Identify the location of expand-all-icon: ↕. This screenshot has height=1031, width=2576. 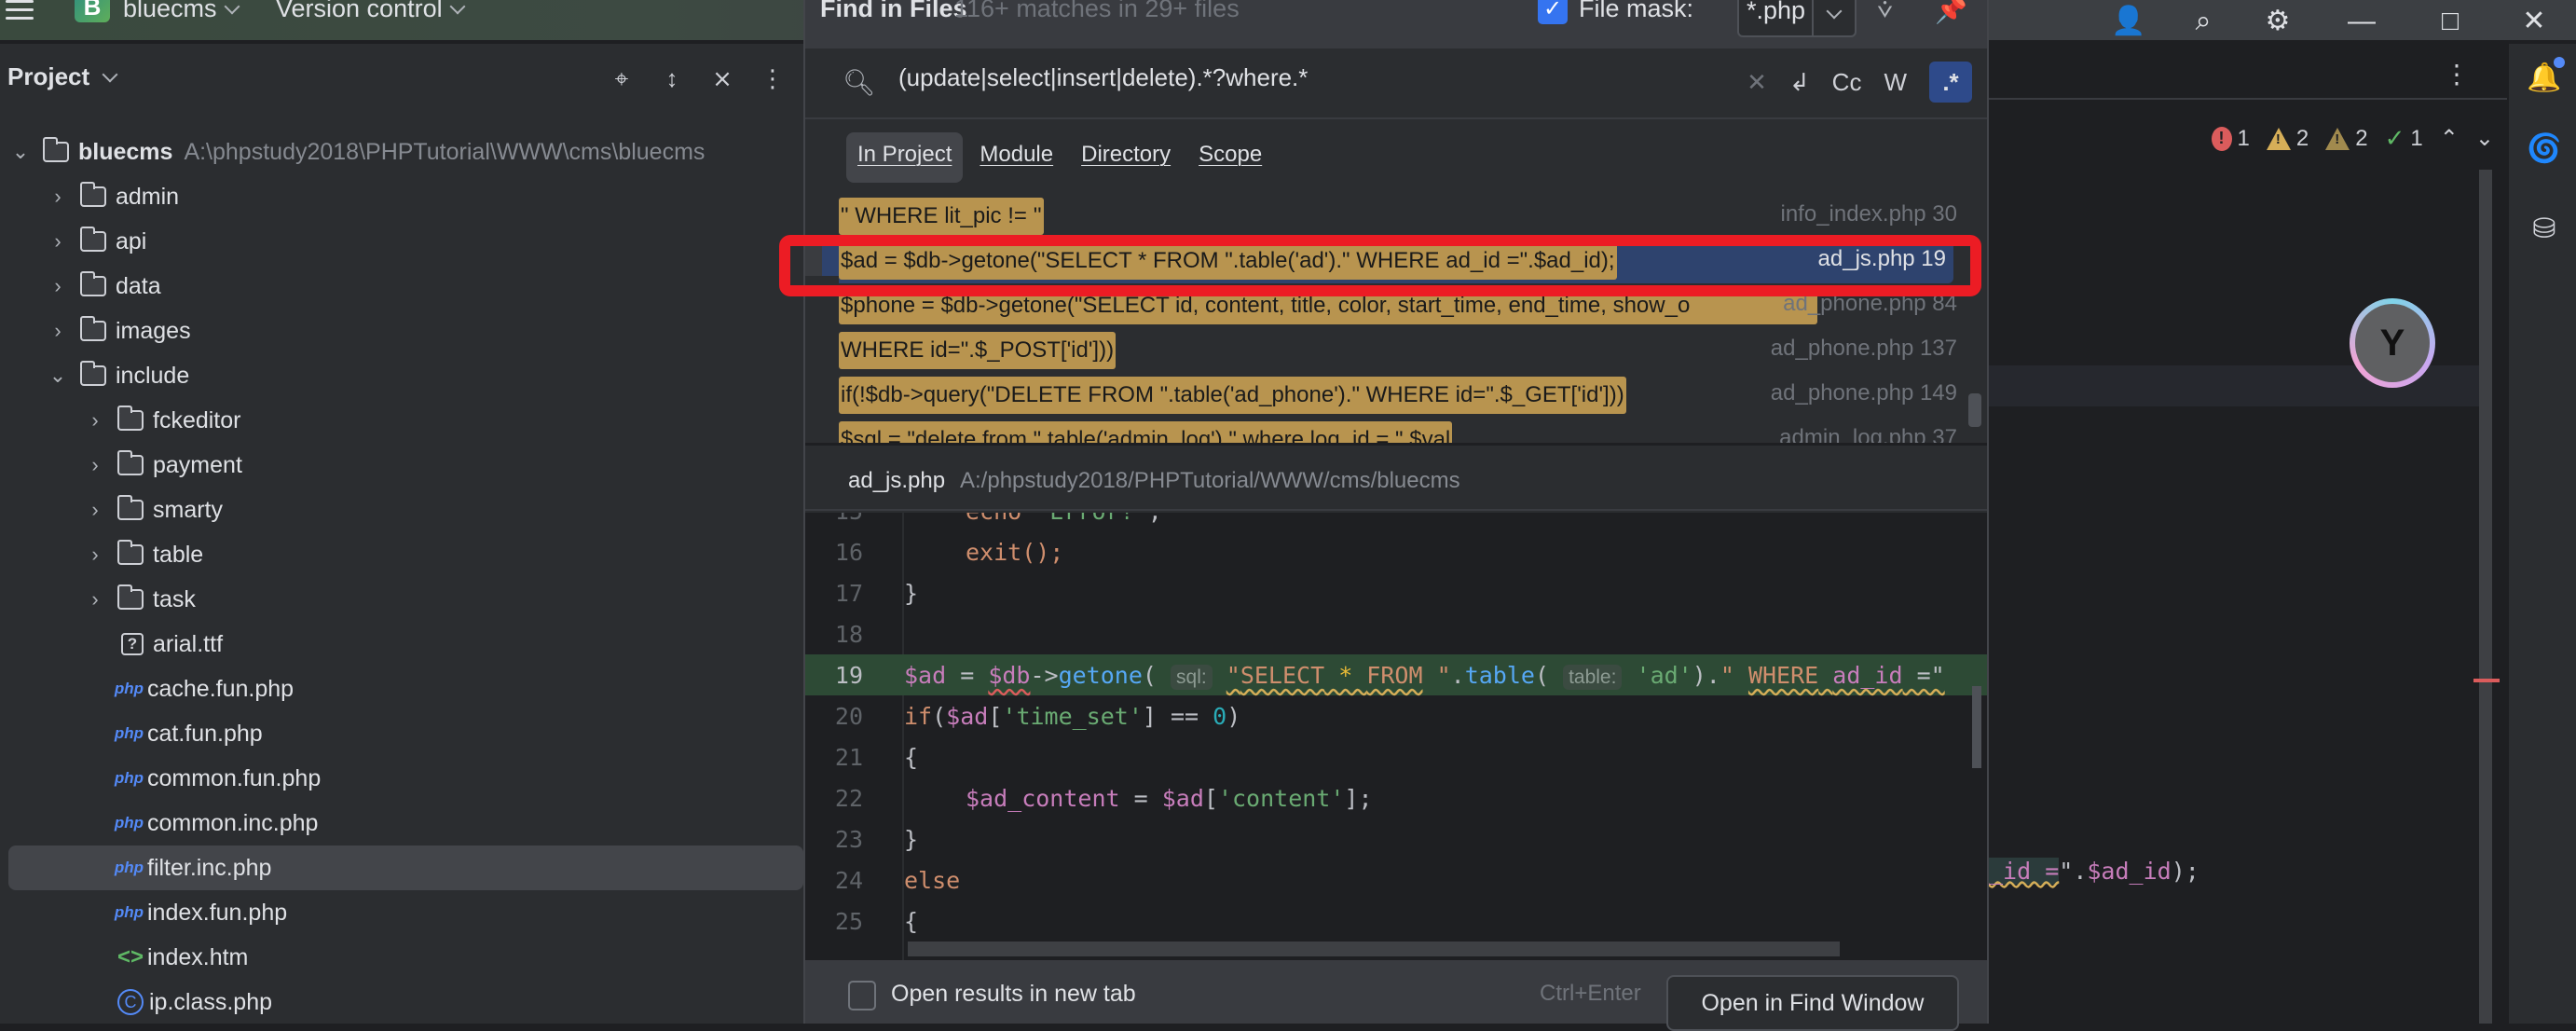
(672, 79).